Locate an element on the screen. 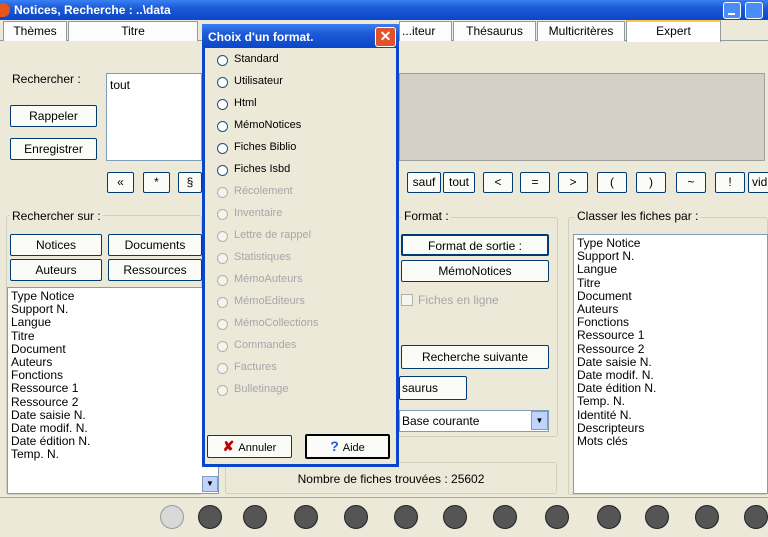 The image size is (768, 537). cancel-button: ✘ Annuler is located at coordinates (249, 446).